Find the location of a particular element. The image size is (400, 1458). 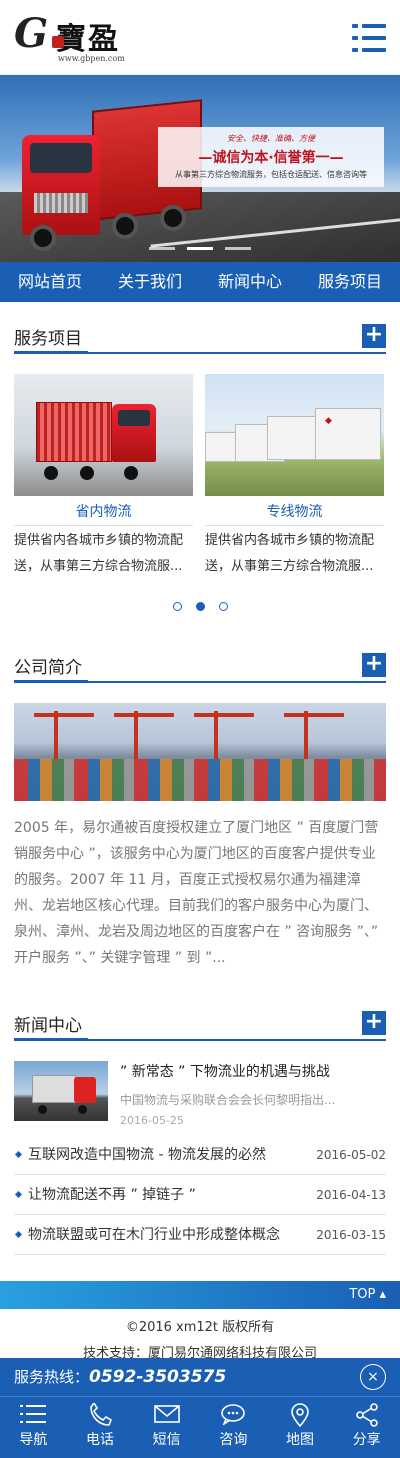

main-nav: 网站首页 关于我们 新闻中心 服务项目 is located at coordinates (200, 282).